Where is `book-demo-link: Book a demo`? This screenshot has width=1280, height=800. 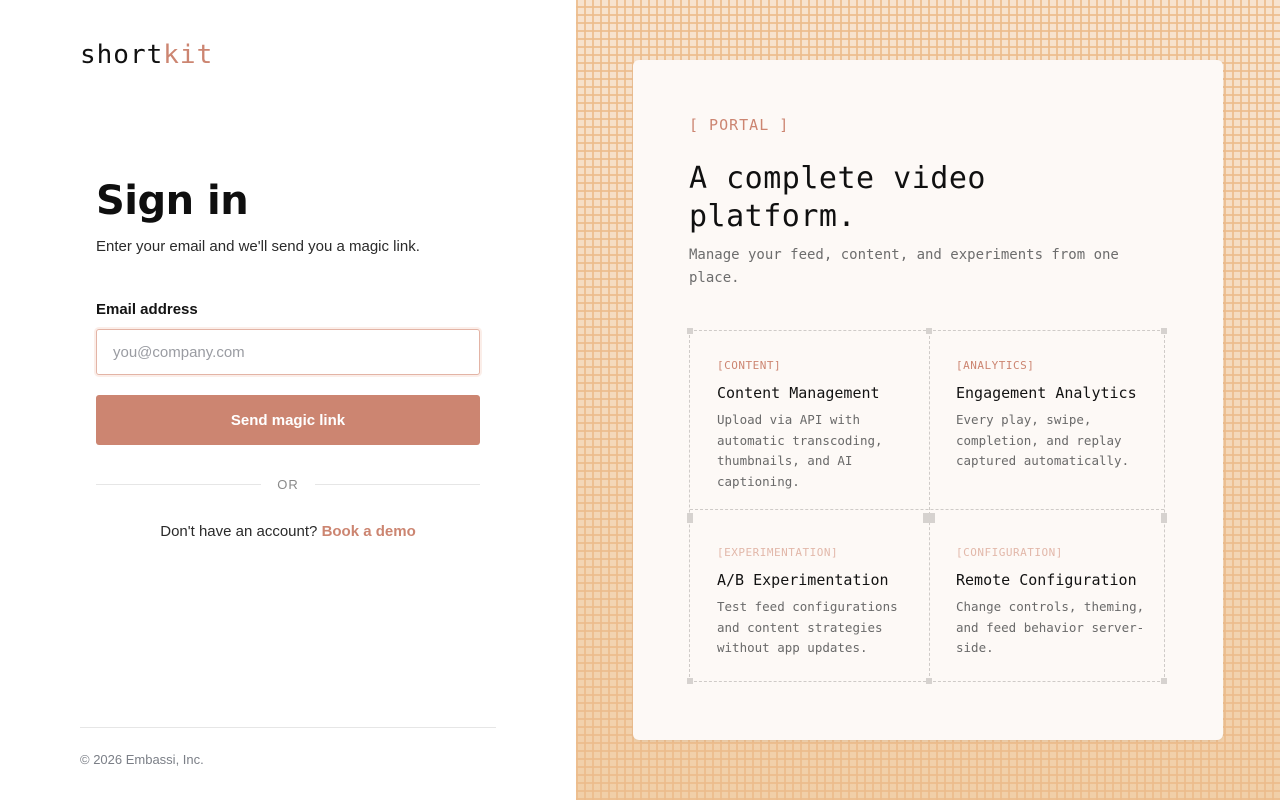
book-demo-link: Book a demo is located at coordinates (369, 531).